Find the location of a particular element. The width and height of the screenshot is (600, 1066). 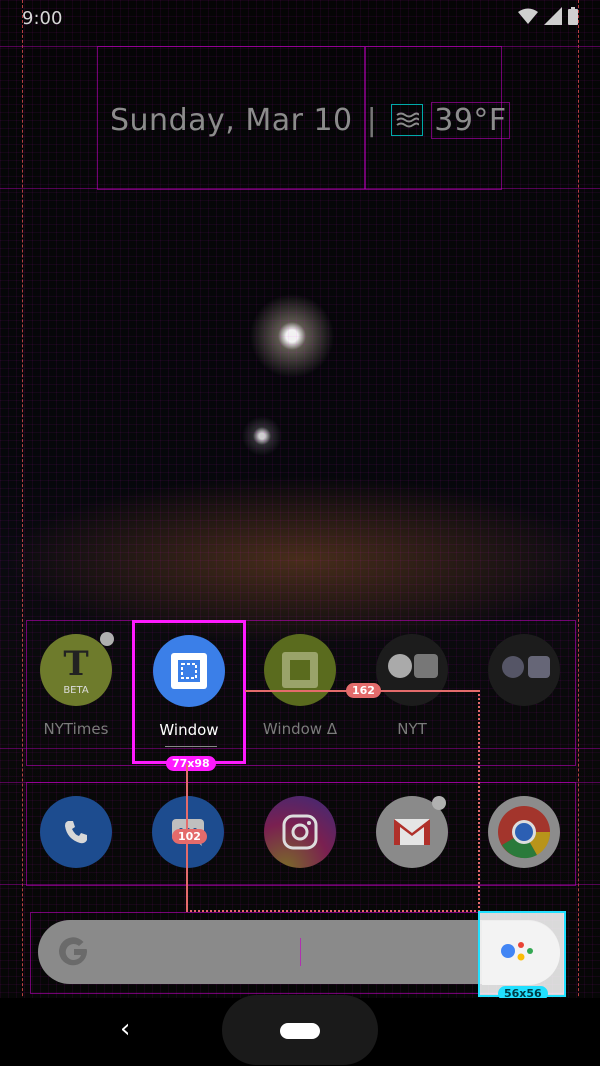

signal-icon is located at coordinates (553, 16).